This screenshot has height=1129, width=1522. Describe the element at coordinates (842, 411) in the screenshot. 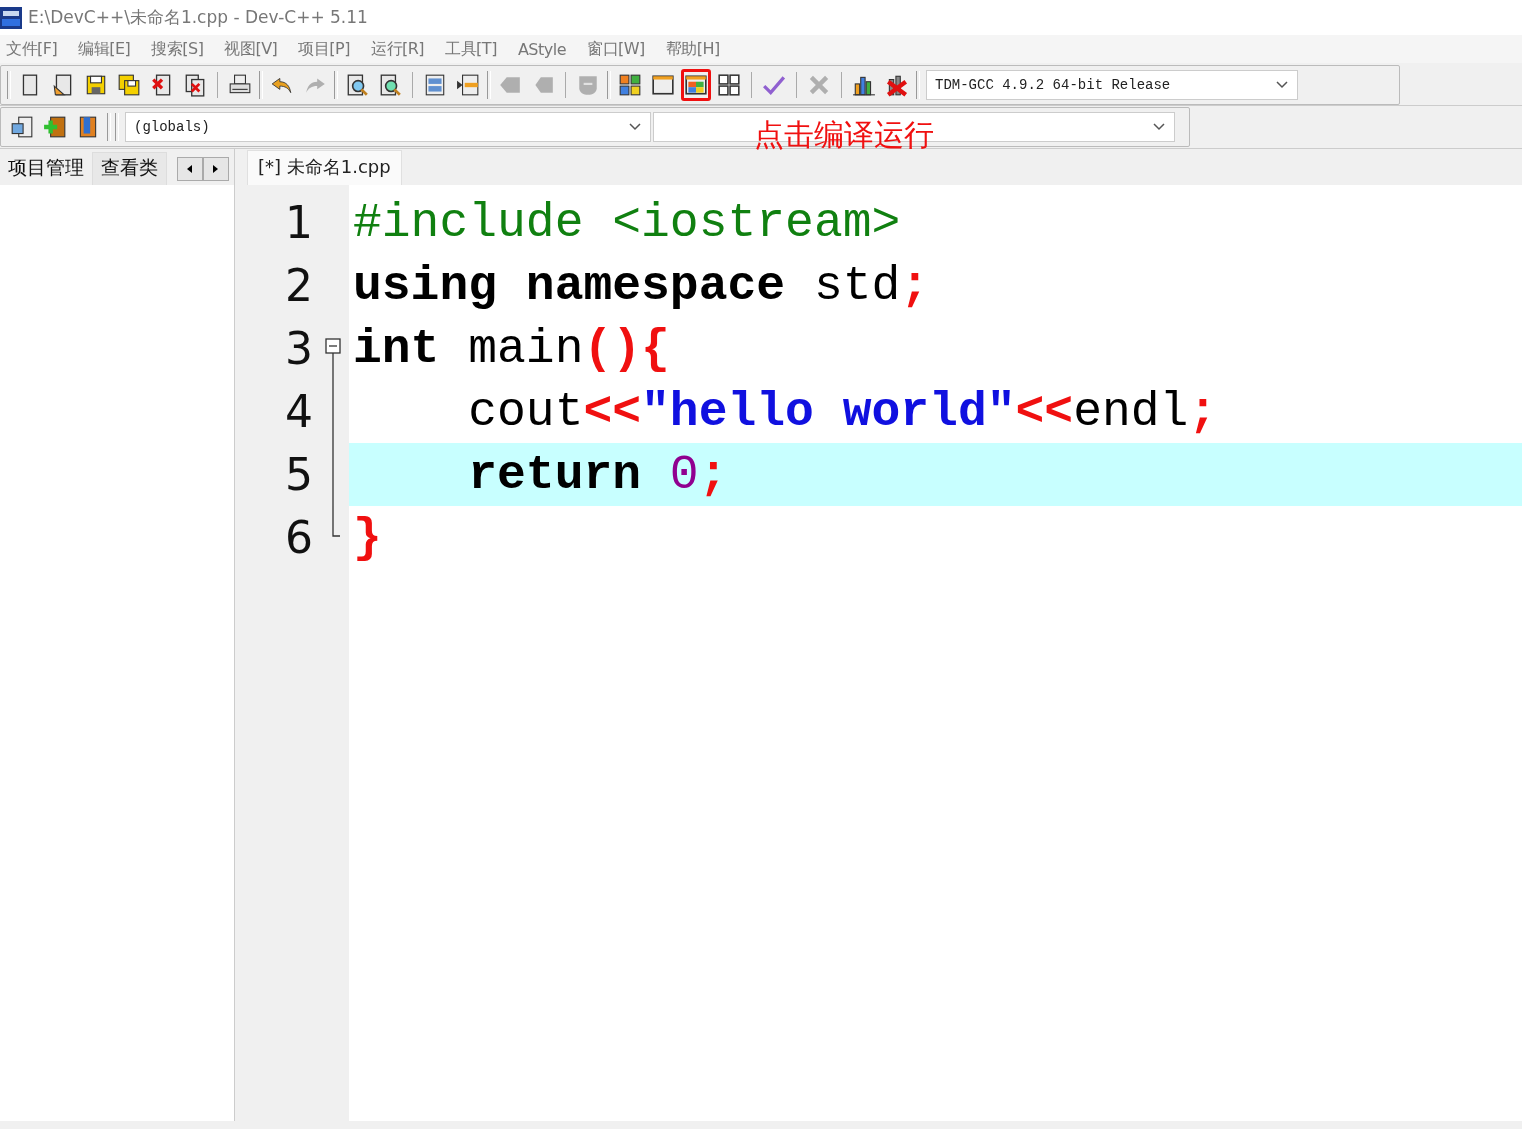

I see `code-line: cout<<"hello world"<<endl;` at that location.